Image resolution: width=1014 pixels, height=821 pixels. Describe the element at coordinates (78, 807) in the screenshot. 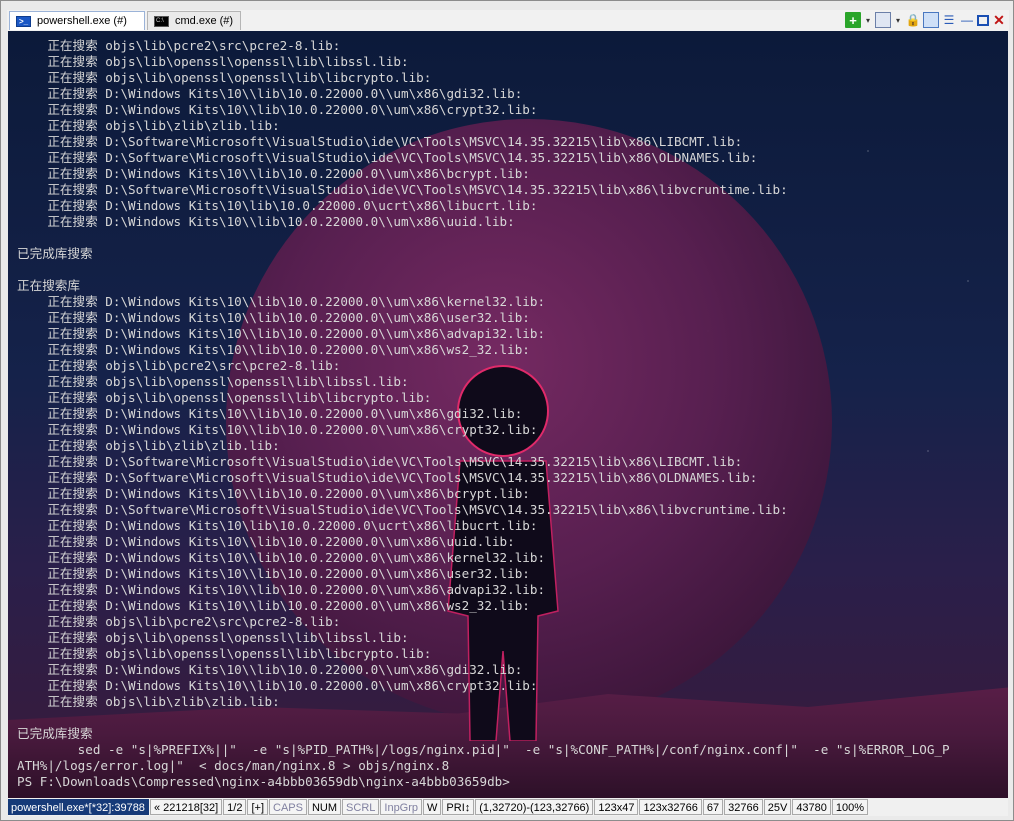

I see `status-cell: powershell.exe*[*32]:39788` at that location.